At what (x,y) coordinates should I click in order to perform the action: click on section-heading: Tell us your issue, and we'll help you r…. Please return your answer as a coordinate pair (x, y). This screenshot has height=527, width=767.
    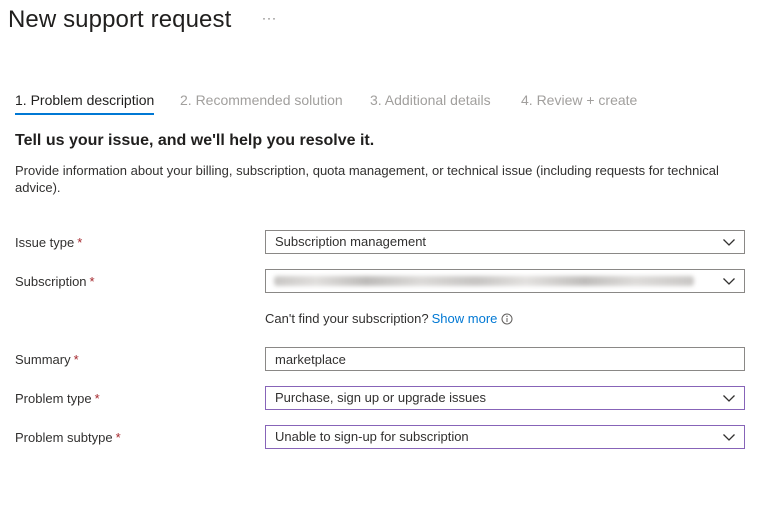
    Looking at the image, I should click on (195, 140).